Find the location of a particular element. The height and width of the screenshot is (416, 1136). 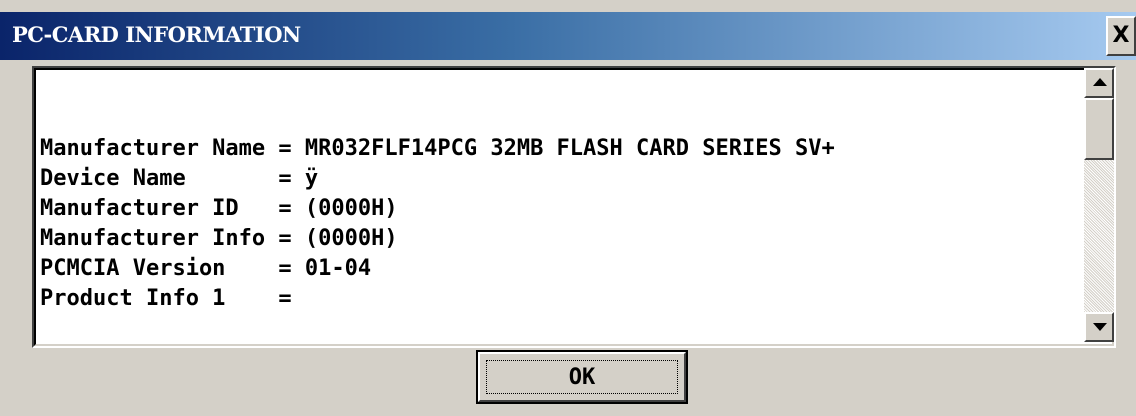

ok-button-label: OK is located at coordinates (582, 377).